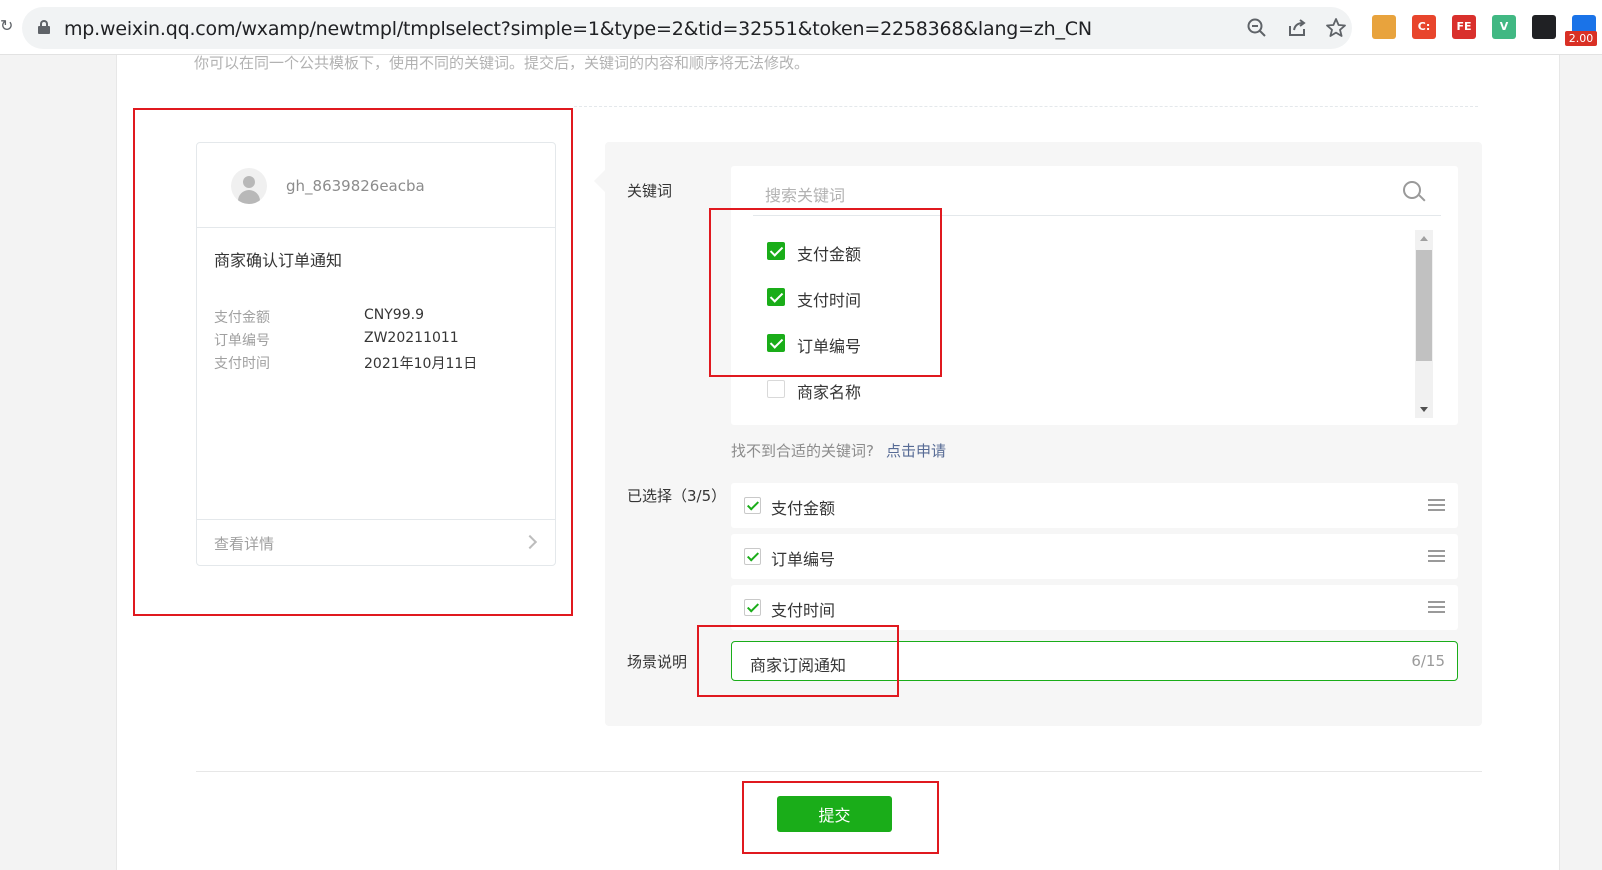  I want to click on selected-keyword-row: 支付时间, so click(1094, 607).